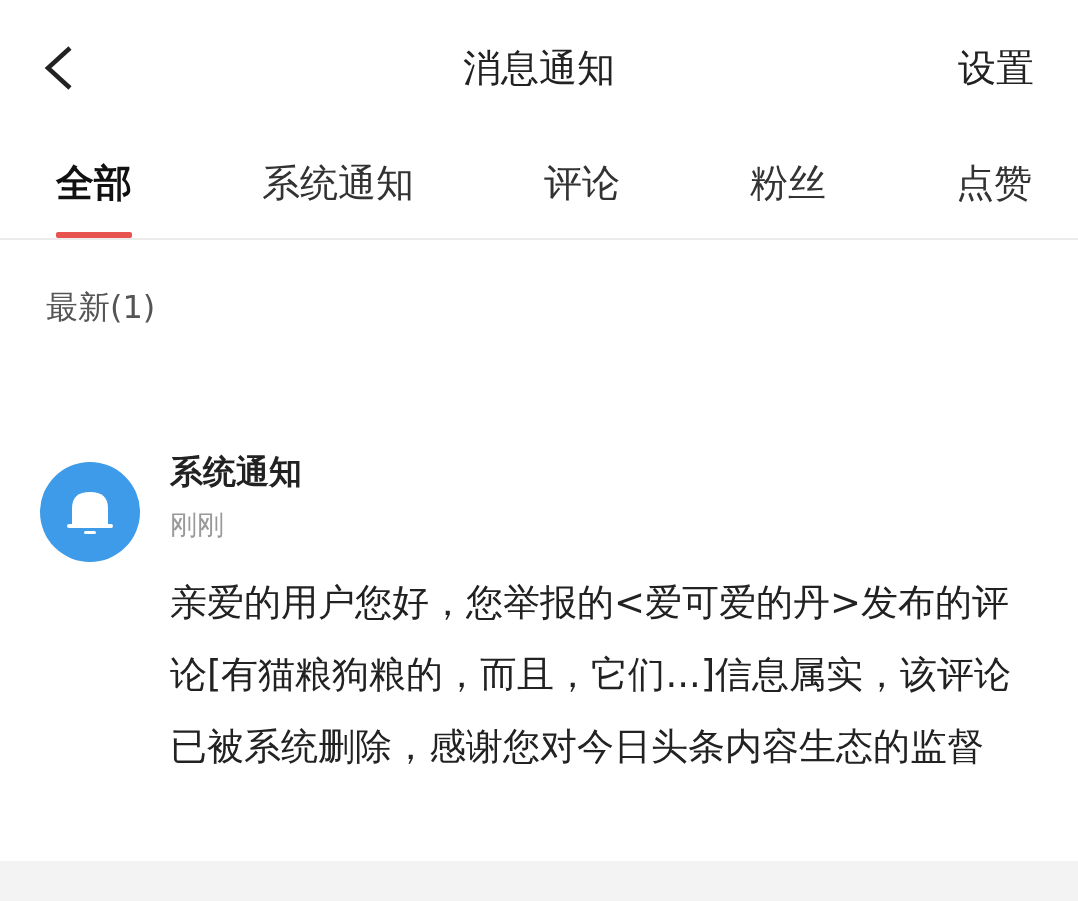  I want to click on settings-link: 设置, so click(996, 68).